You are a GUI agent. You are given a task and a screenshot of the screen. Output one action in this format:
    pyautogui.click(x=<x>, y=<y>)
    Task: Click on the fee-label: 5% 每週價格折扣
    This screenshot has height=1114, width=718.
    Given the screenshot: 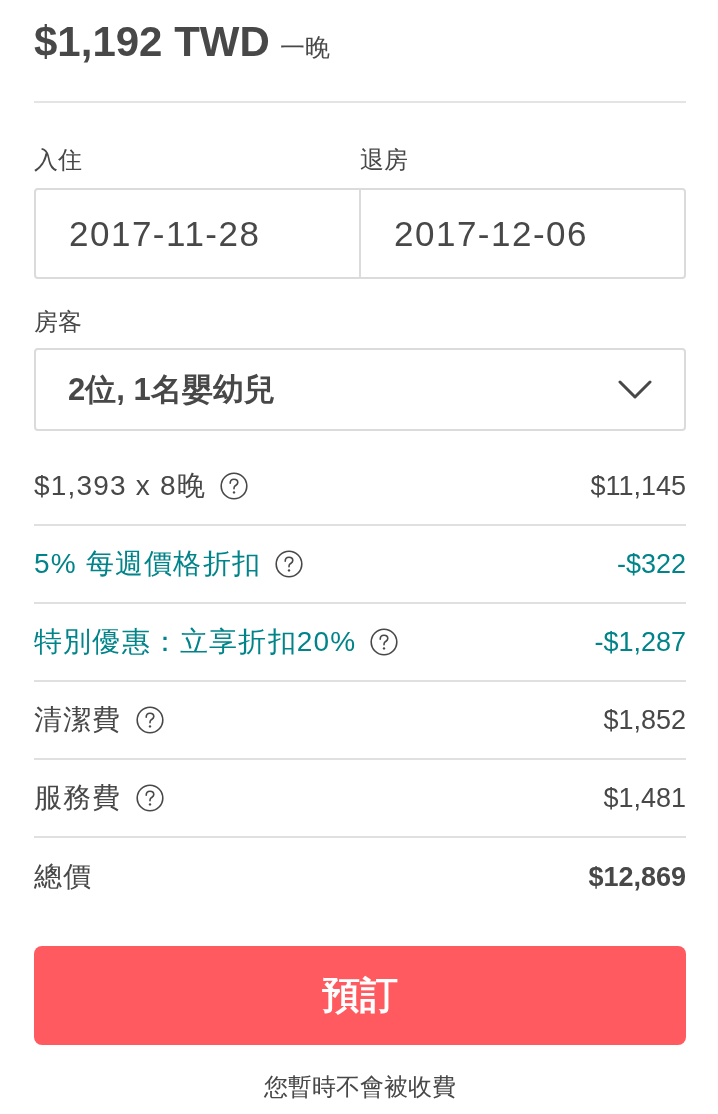 What is the action you would take?
    pyautogui.click(x=148, y=564)
    